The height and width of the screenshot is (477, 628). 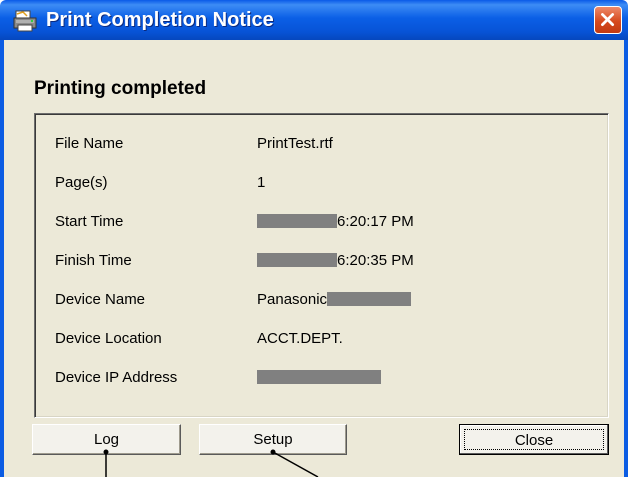 What do you see at coordinates (106, 439) in the screenshot?
I see `log-button: Log` at bounding box center [106, 439].